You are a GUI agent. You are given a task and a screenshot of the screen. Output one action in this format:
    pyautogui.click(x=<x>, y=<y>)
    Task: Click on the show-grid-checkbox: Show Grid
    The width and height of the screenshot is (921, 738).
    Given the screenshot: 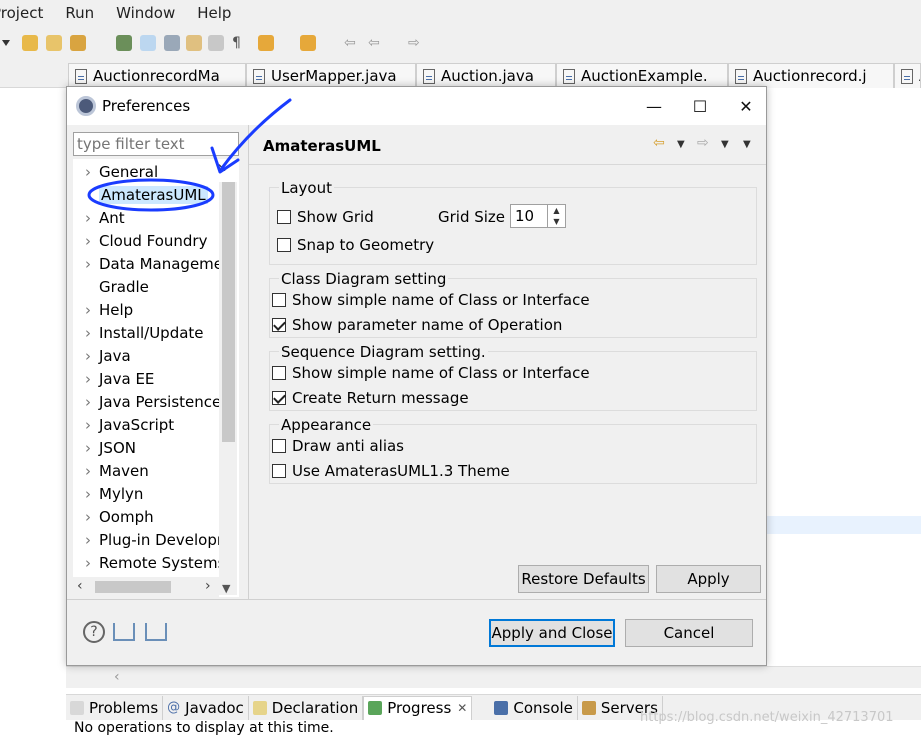 What is the action you would take?
    pyautogui.click(x=325, y=217)
    